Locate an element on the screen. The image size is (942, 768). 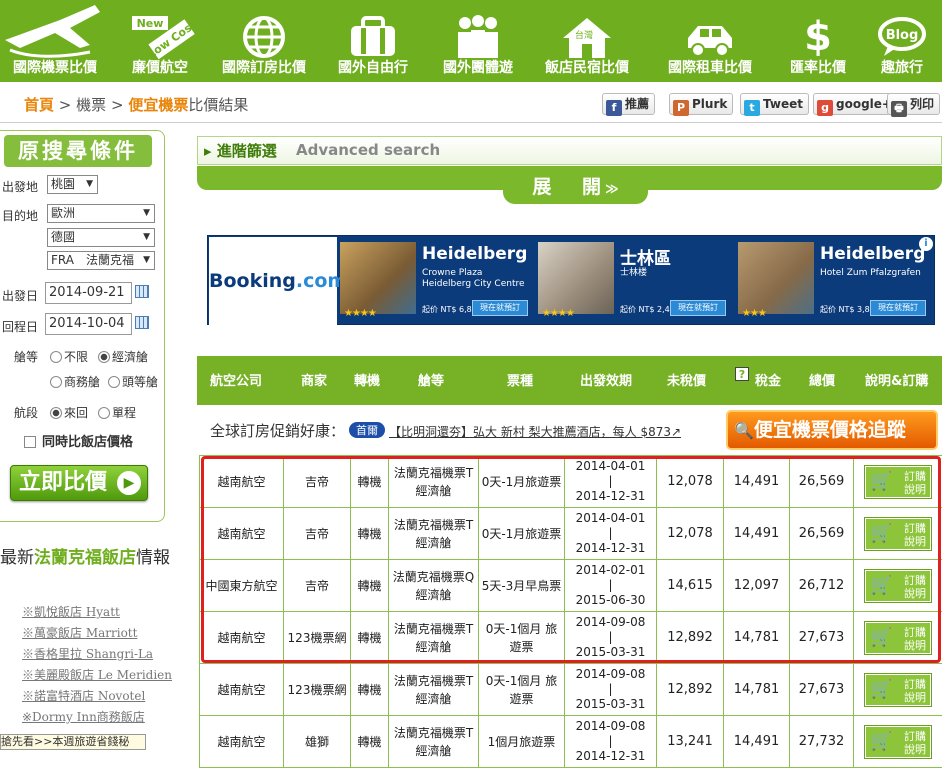
hotel-compare-checkbox: 同時比飯店價格 is located at coordinates (78, 440).